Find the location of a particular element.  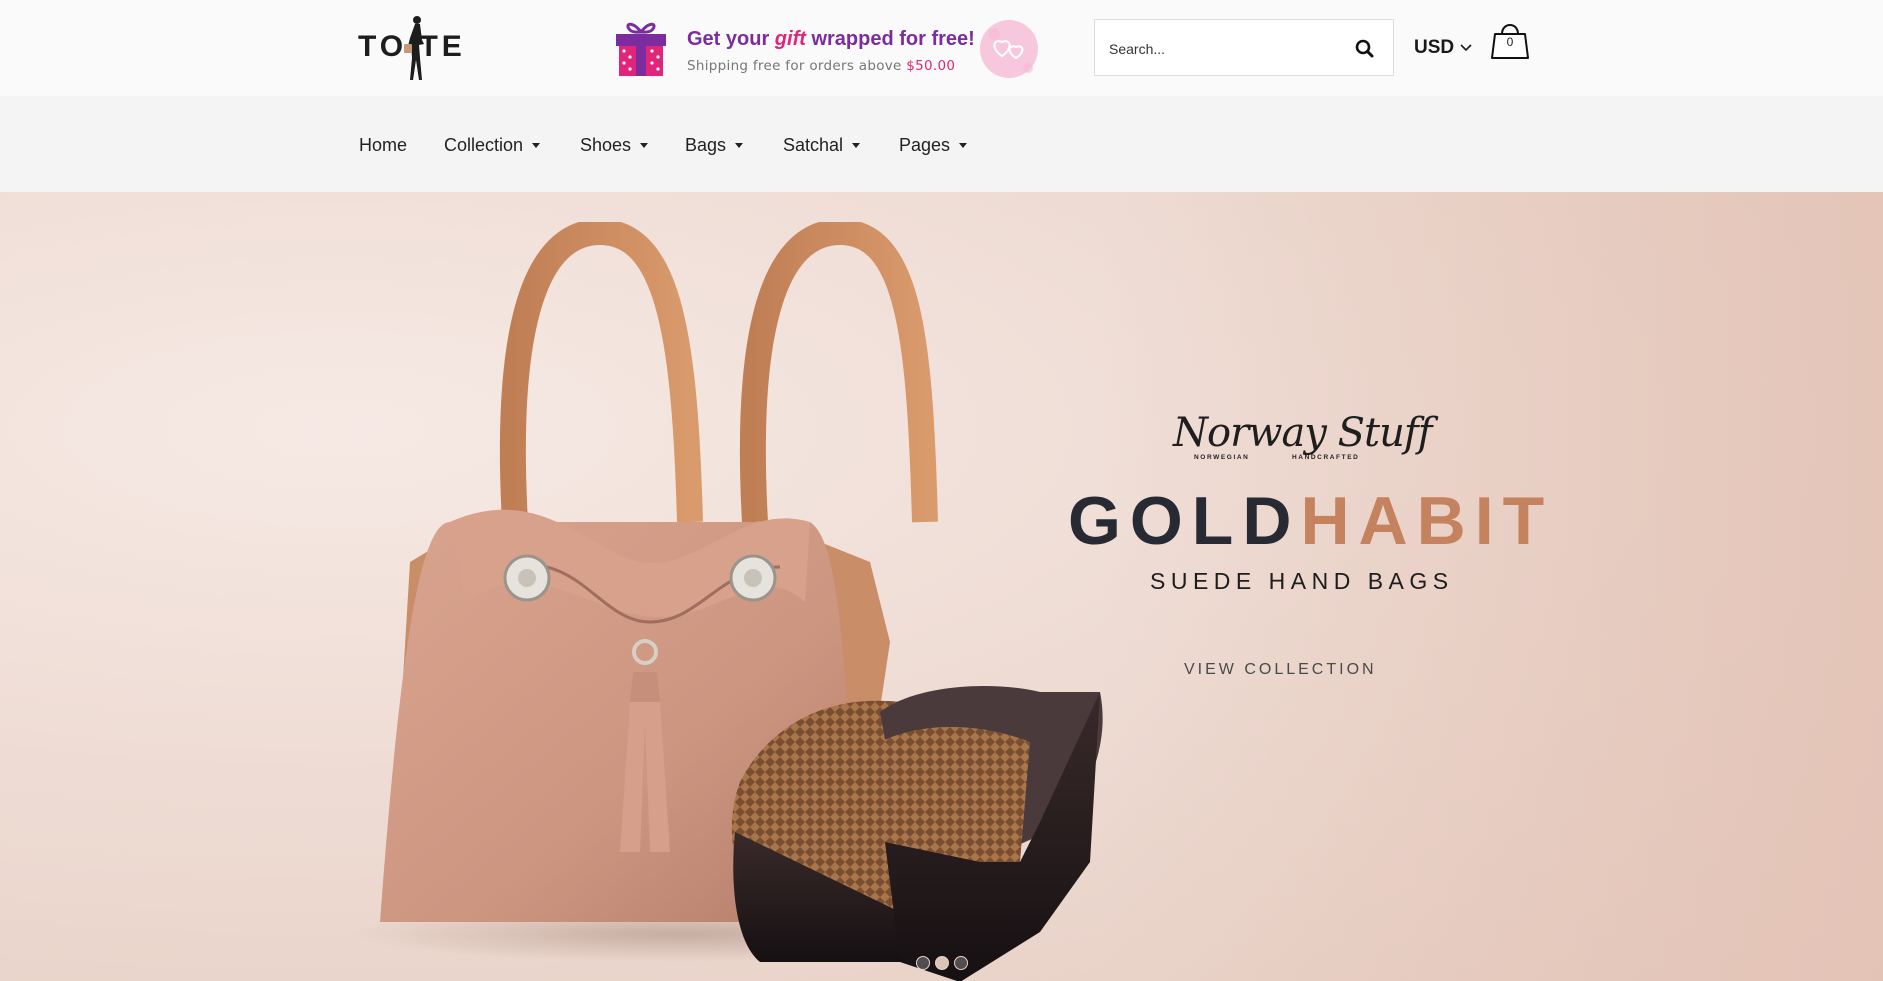

hearts-icon is located at coordinates (1009, 49).